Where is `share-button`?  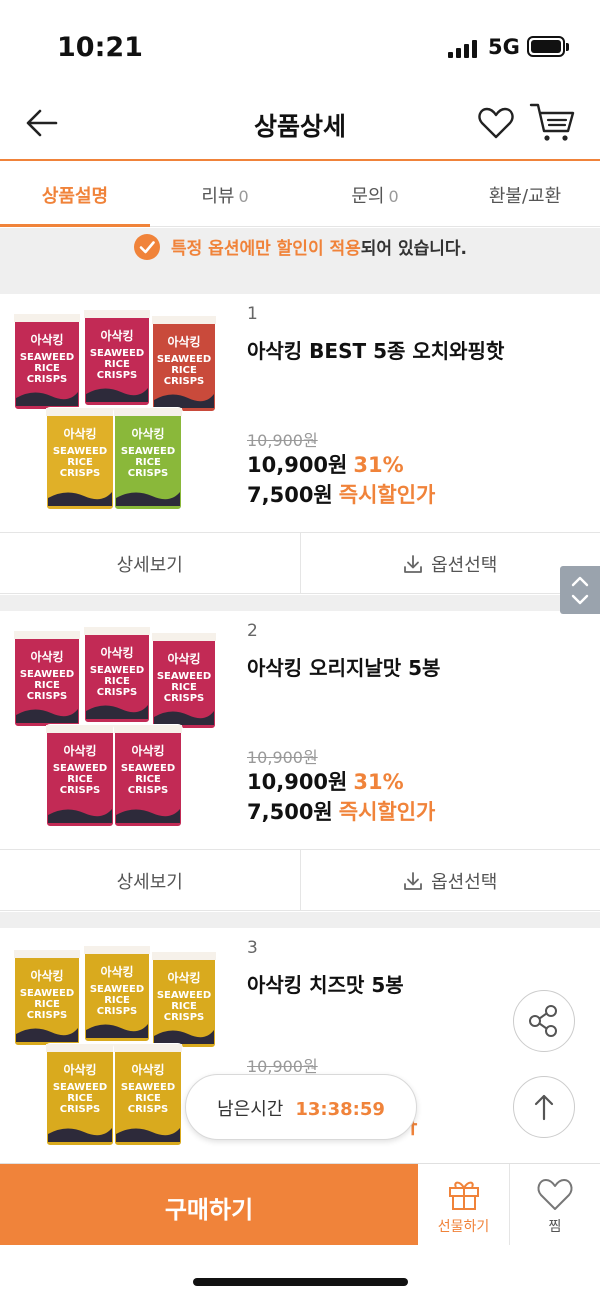
share-button is located at coordinates (544, 1021).